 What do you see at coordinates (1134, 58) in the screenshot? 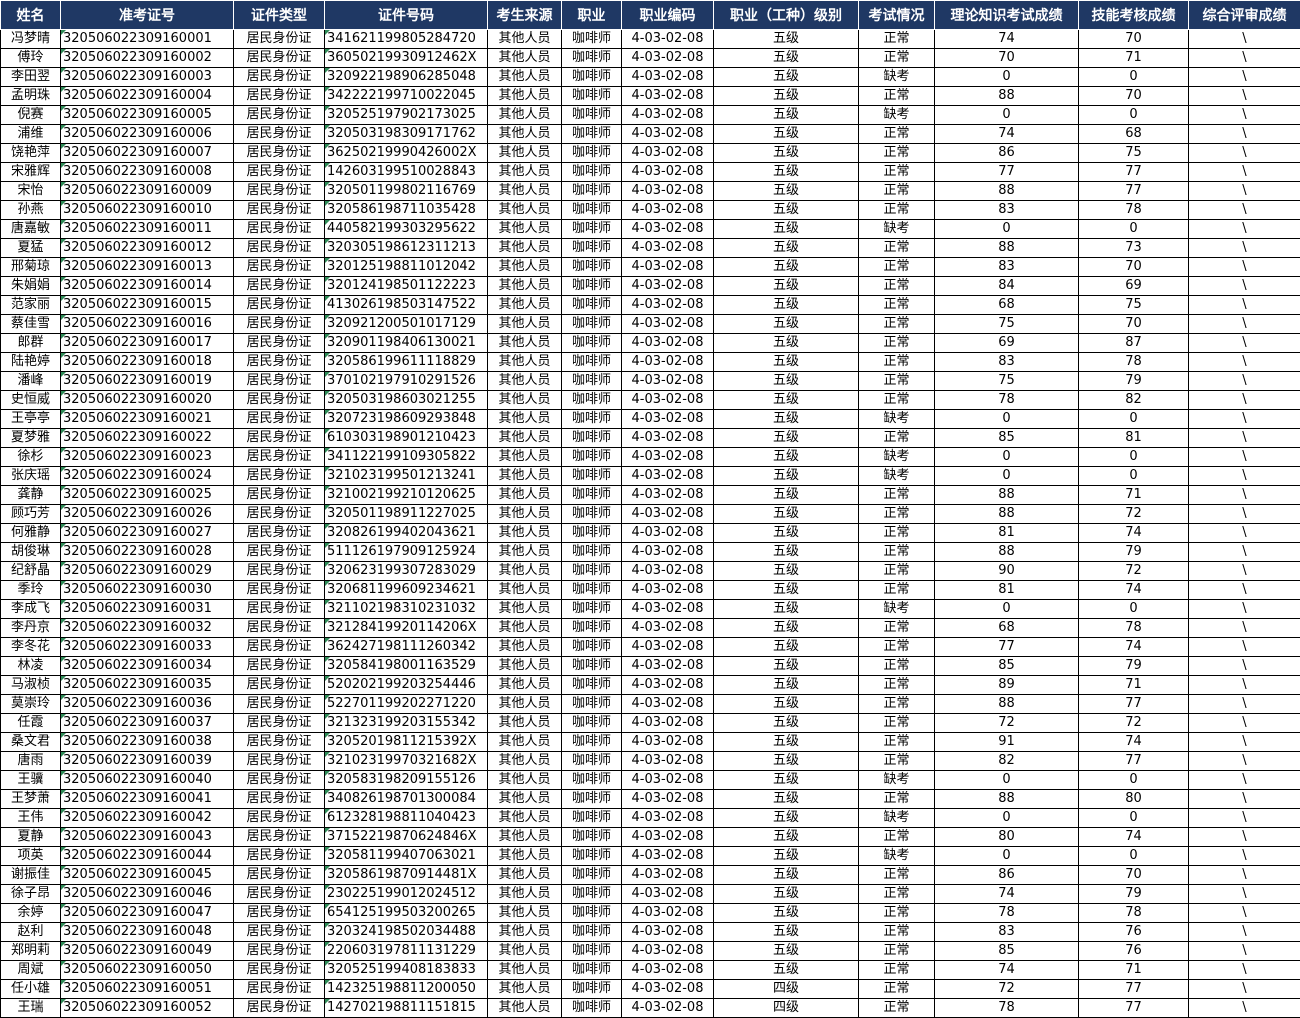
I see `cell-skill-score: 71` at bounding box center [1134, 58].